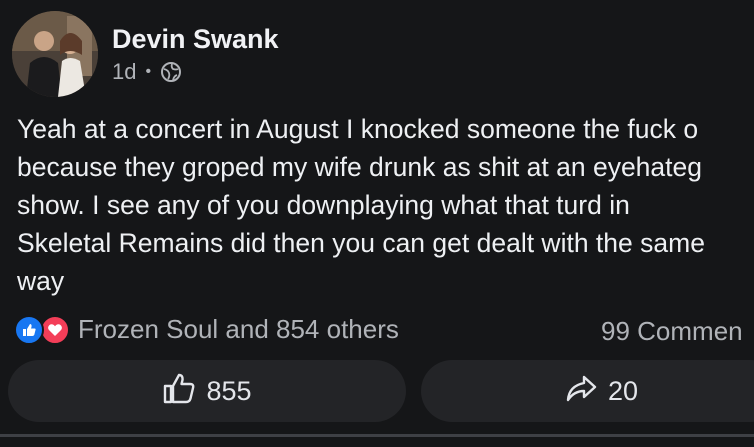 The image size is (754, 447). I want to click on share-count: 20, so click(623, 390).